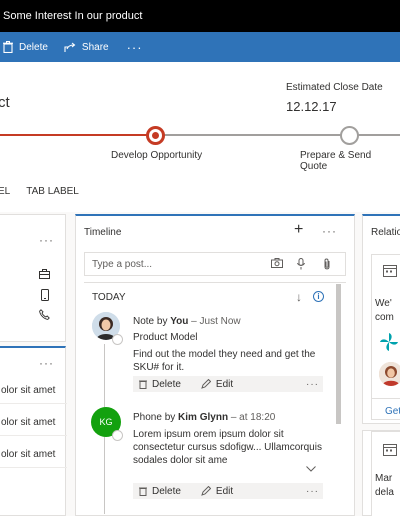  Describe the element at coordinates (384, 317) in the screenshot. I see `insight-text: com` at that location.